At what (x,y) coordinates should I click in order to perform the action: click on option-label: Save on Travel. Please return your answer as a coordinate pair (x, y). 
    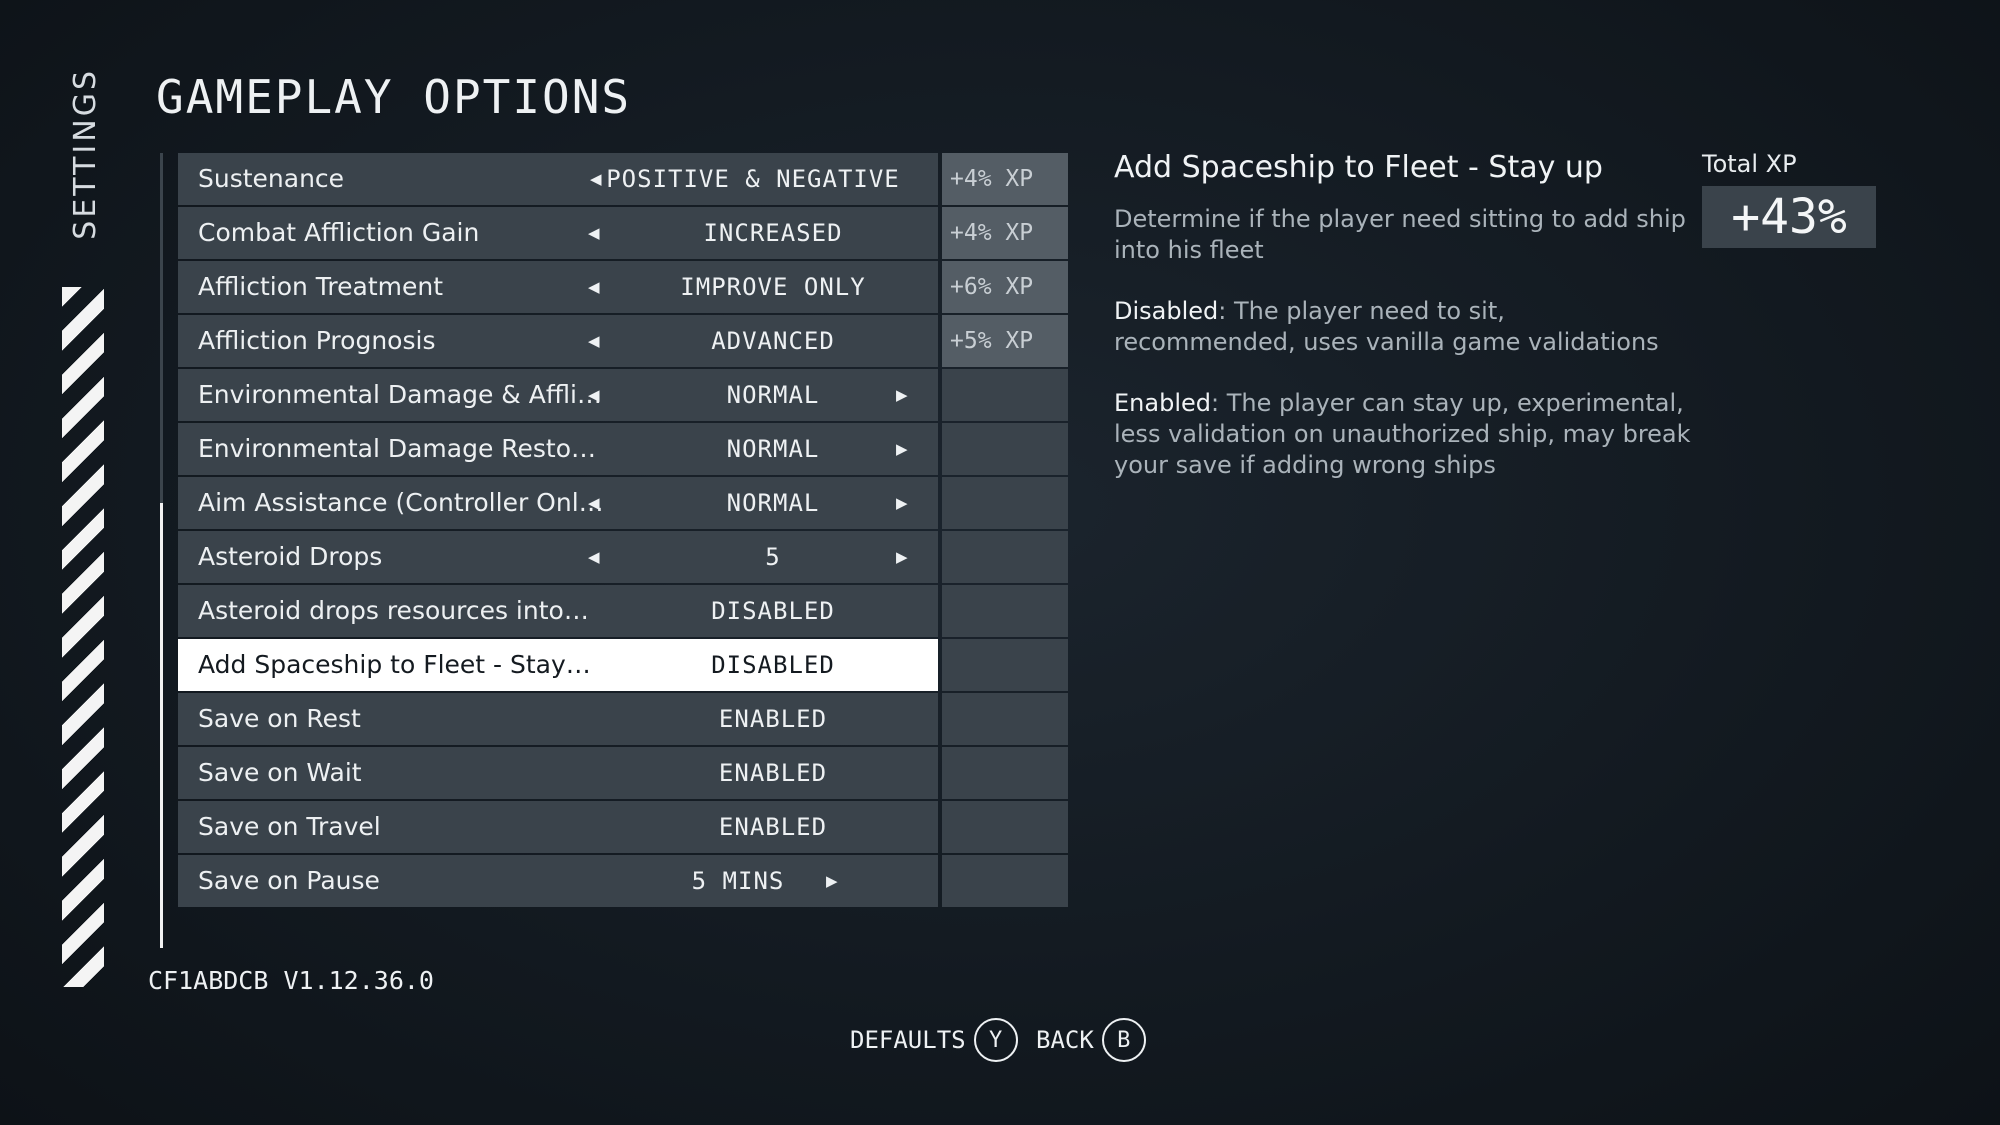
    Looking at the image, I should click on (289, 826).